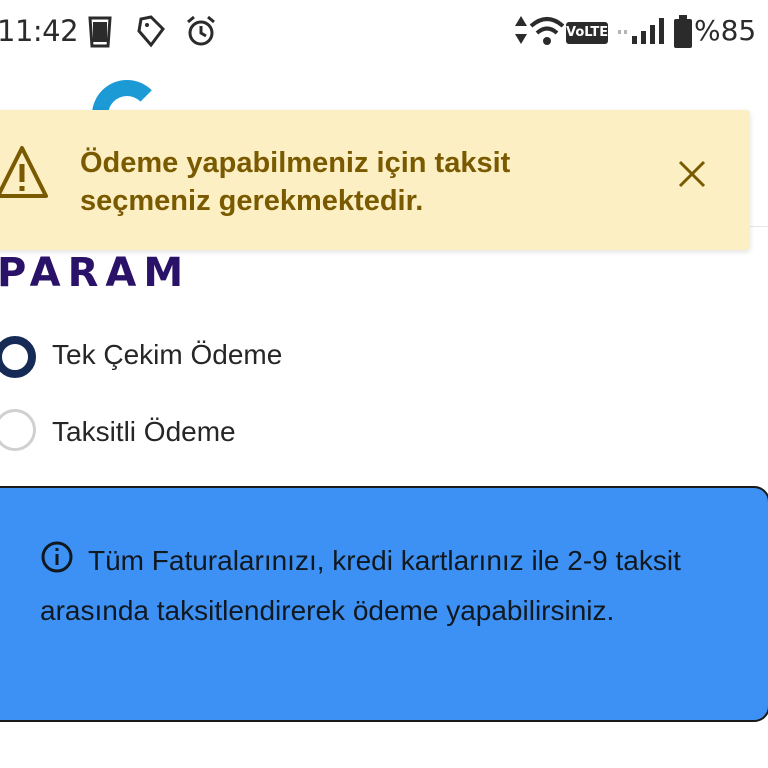 Image resolution: width=768 pixels, height=768 pixels. What do you see at coordinates (641, 31) in the screenshot?
I see `signal-icon` at bounding box center [641, 31].